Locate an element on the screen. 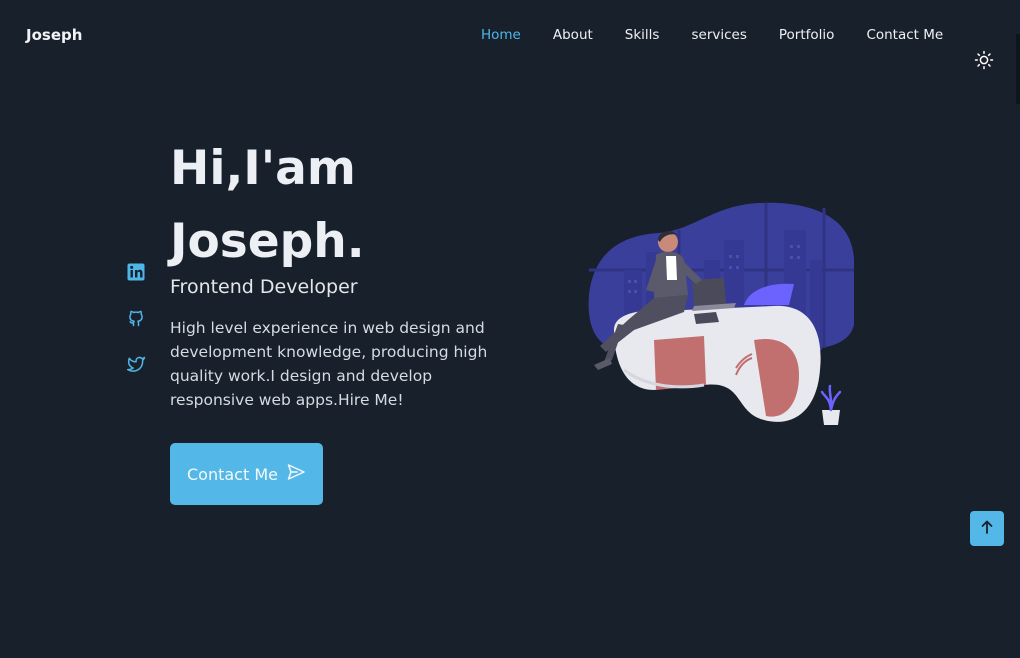 This screenshot has height=658, width=1020. twitter-icon is located at coordinates (136, 364).